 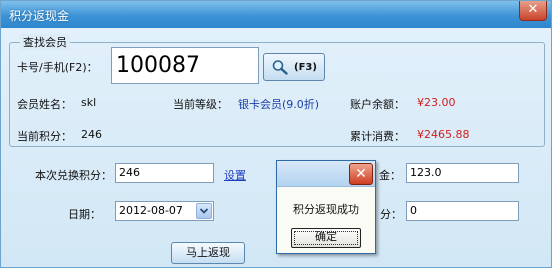 What do you see at coordinates (39, 16) in the screenshot?
I see `window-title: 积分返现金` at bounding box center [39, 16].